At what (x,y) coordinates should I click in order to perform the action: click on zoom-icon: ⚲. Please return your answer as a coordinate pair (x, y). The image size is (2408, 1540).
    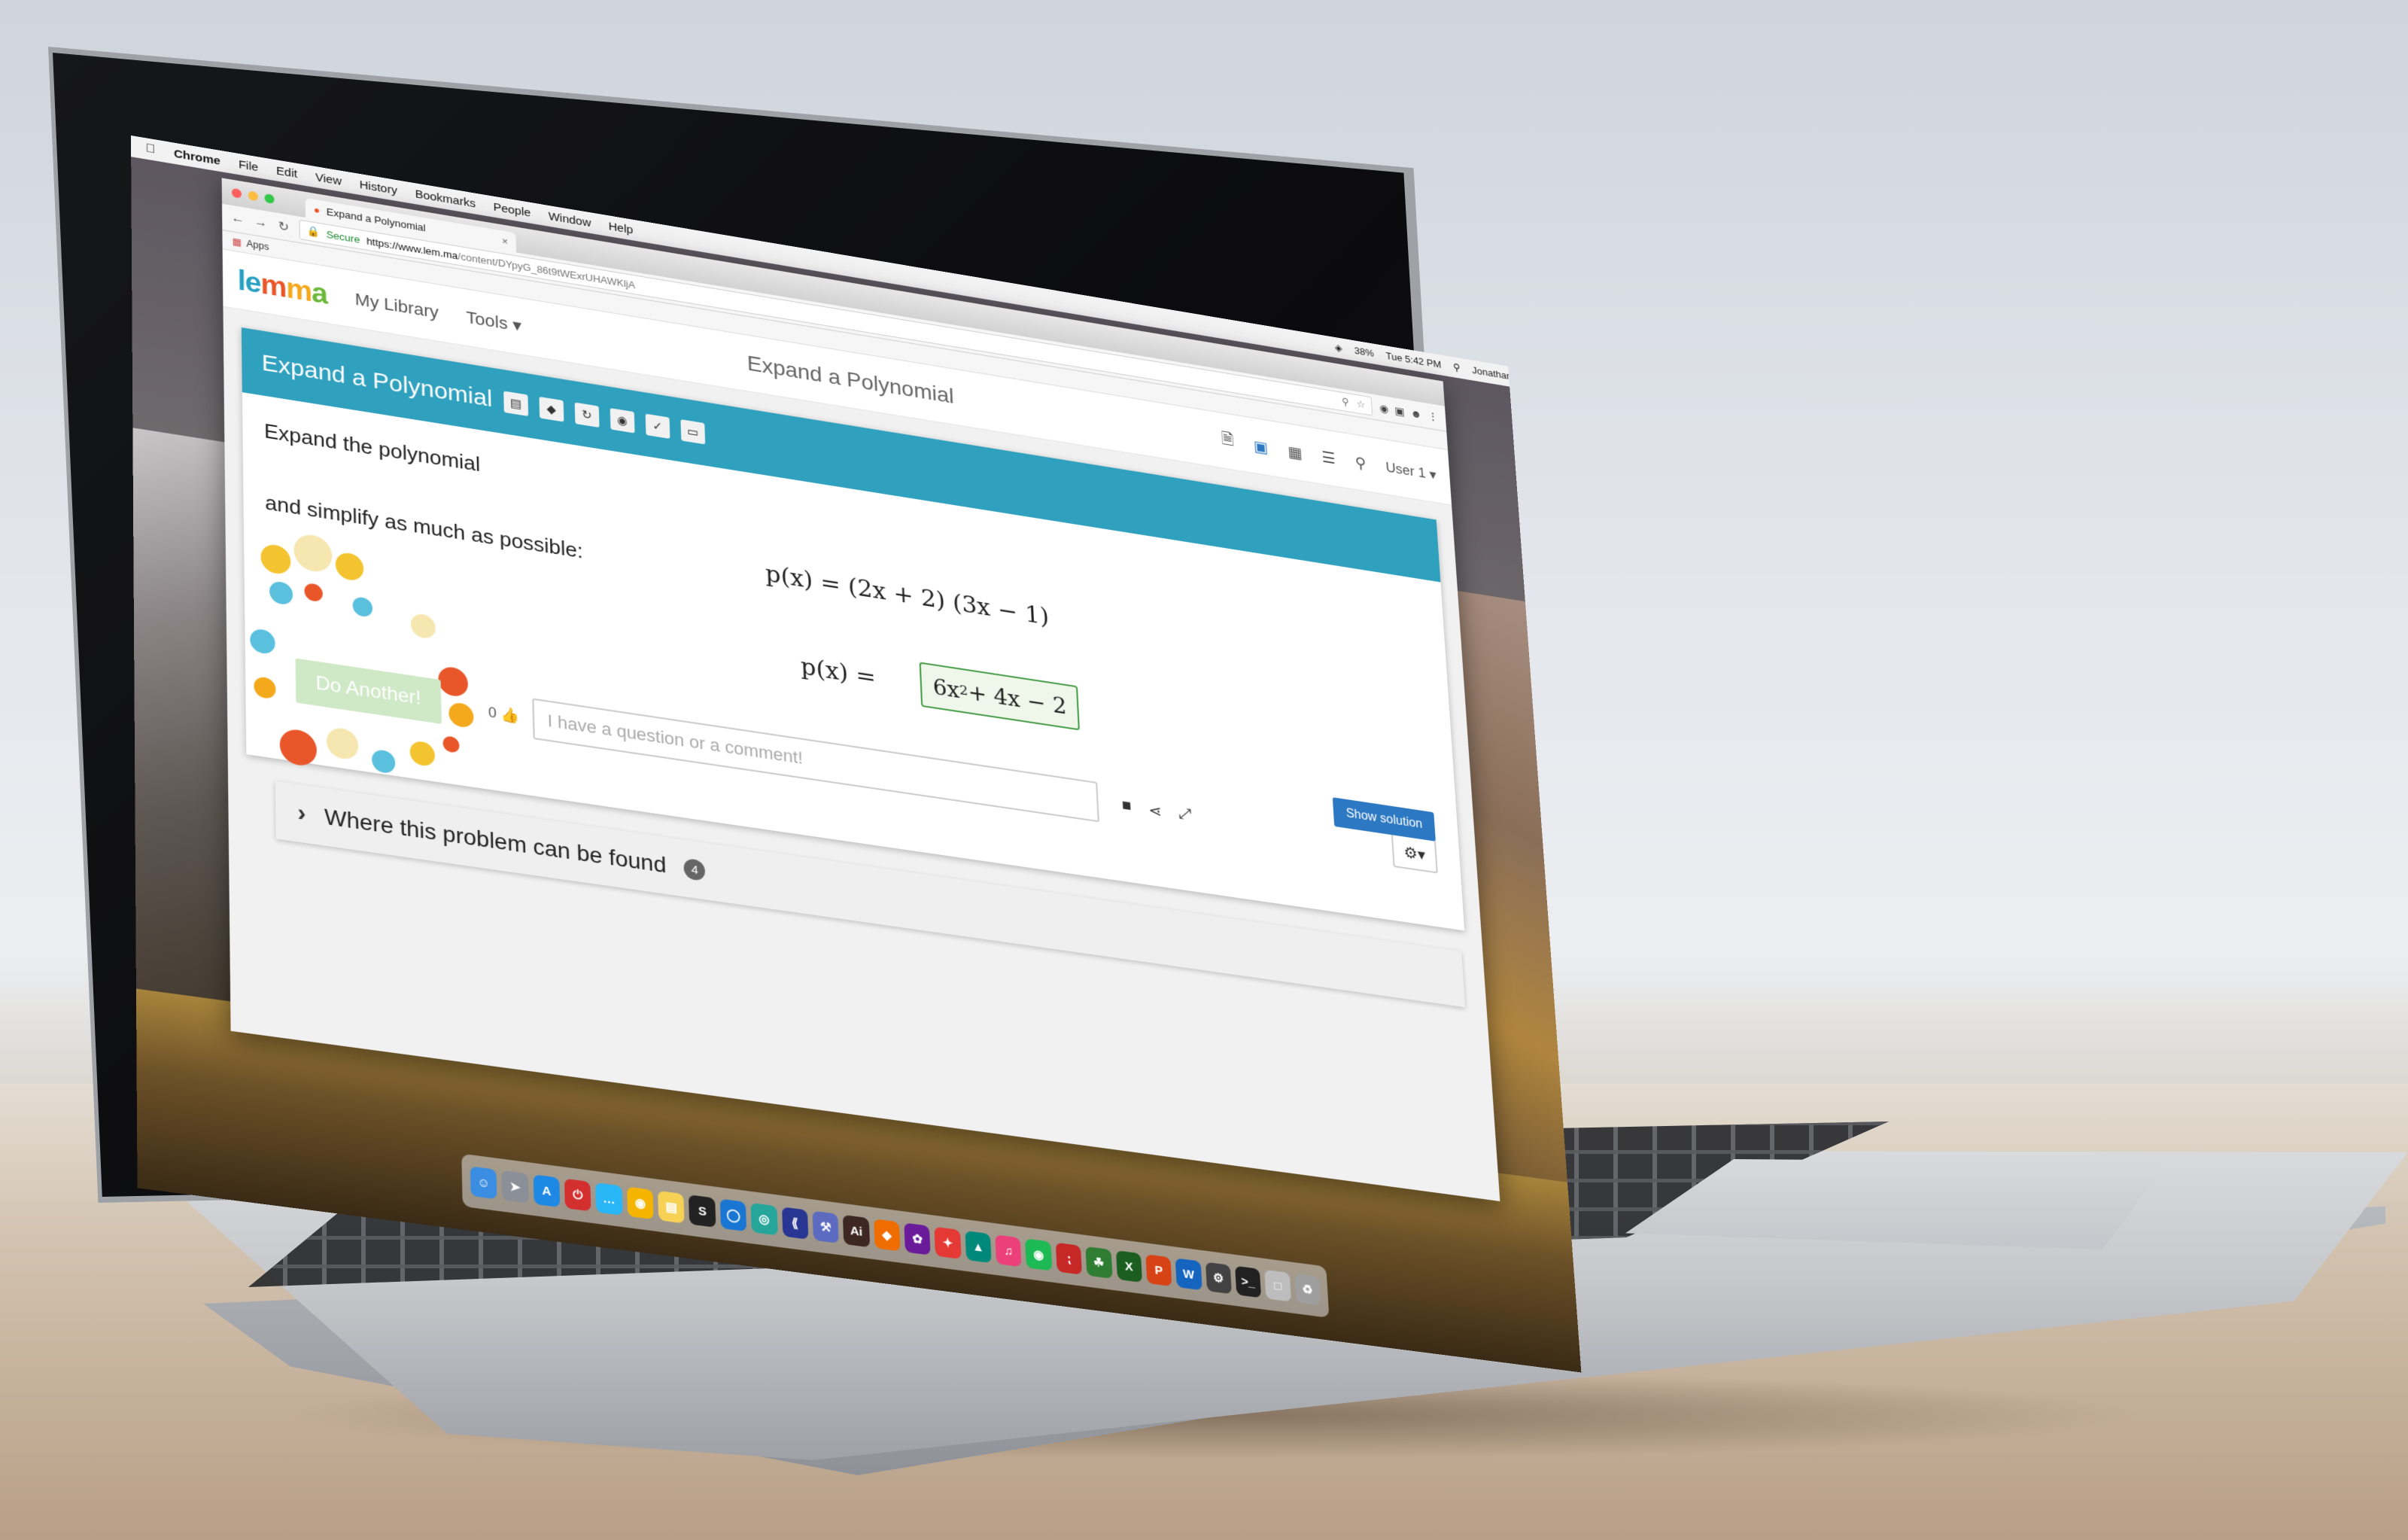
    Looking at the image, I should click on (1346, 402).